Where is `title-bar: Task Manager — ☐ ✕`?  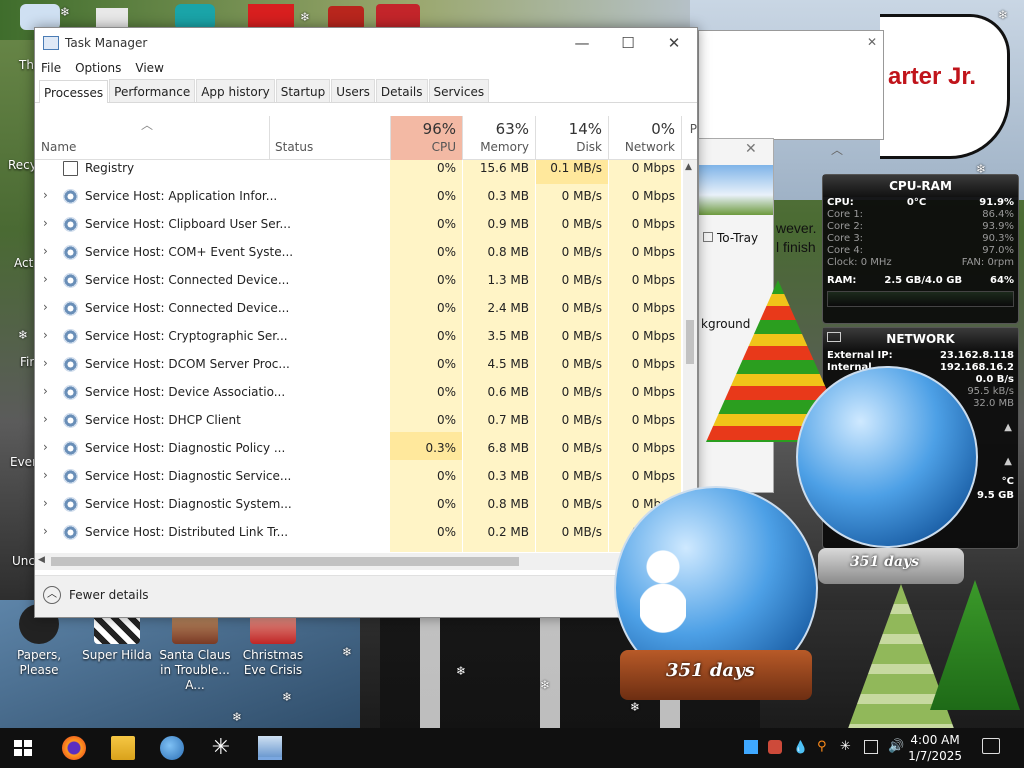
title-bar: Task Manager — ☐ ✕ is located at coordinates (366, 42).